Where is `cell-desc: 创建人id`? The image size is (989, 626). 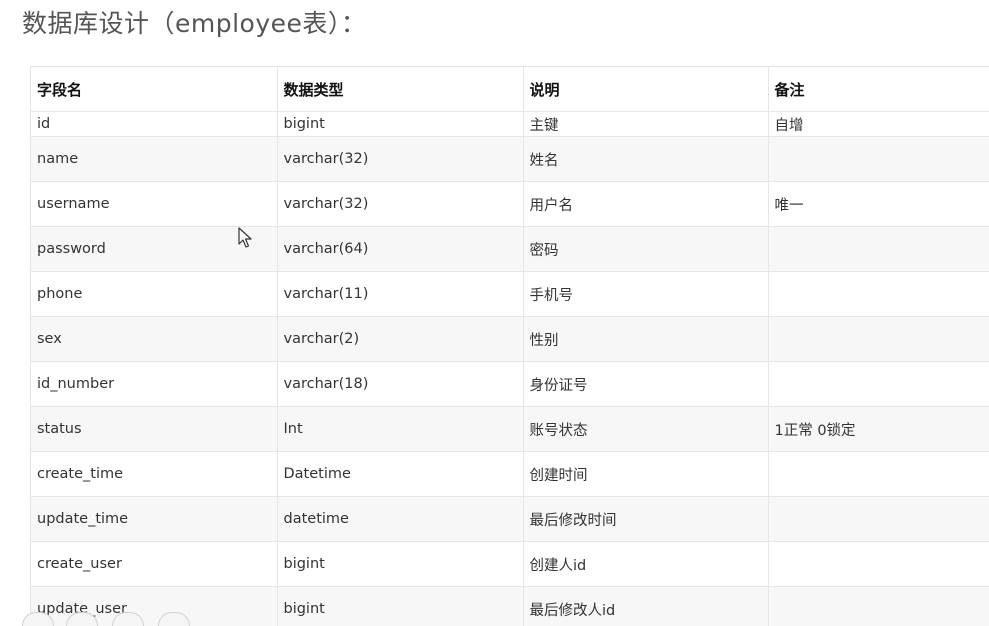
cell-desc: 创建人id is located at coordinates (646, 564).